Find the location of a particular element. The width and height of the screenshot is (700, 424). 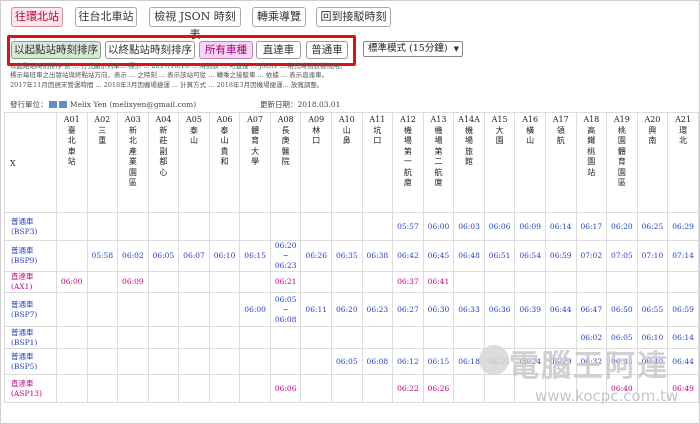

train-label: 普通車 (BSP7) is located at coordinates (30, 309).